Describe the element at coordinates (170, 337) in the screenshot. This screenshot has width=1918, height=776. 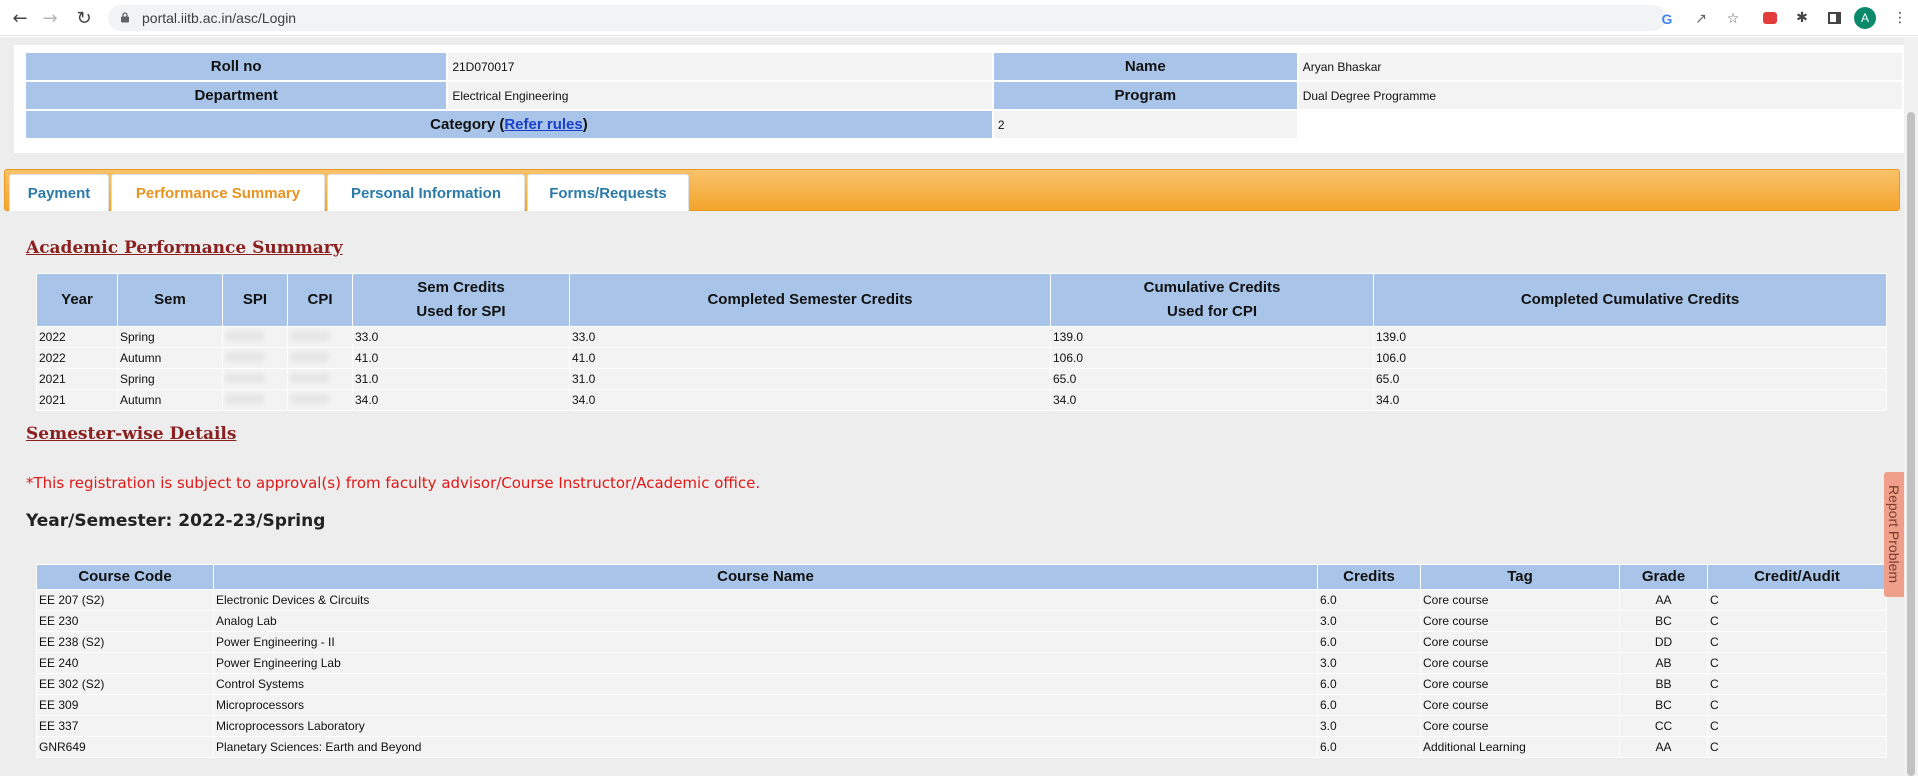
I see `summary-cell: Spring` at that location.